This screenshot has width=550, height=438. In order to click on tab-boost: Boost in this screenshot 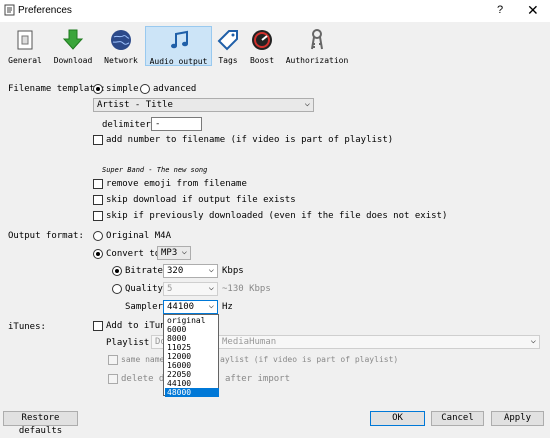, I will do `click(262, 46)`.